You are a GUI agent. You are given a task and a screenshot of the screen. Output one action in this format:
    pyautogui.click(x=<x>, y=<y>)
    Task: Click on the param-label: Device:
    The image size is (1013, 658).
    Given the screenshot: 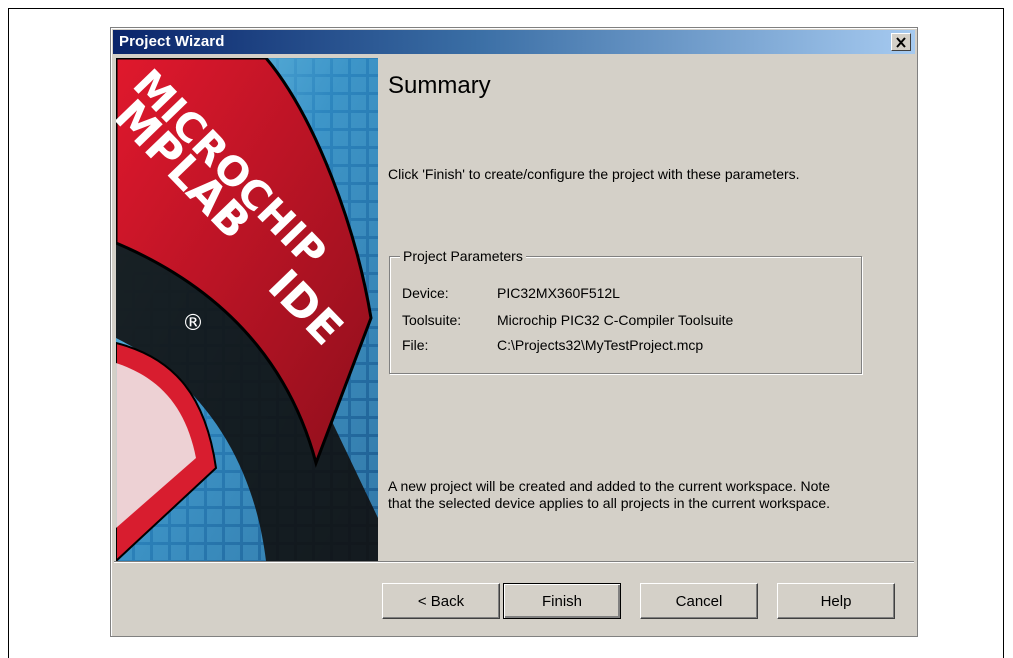 What is the action you would take?
    pyautogui.click(x=425, y=293)
    